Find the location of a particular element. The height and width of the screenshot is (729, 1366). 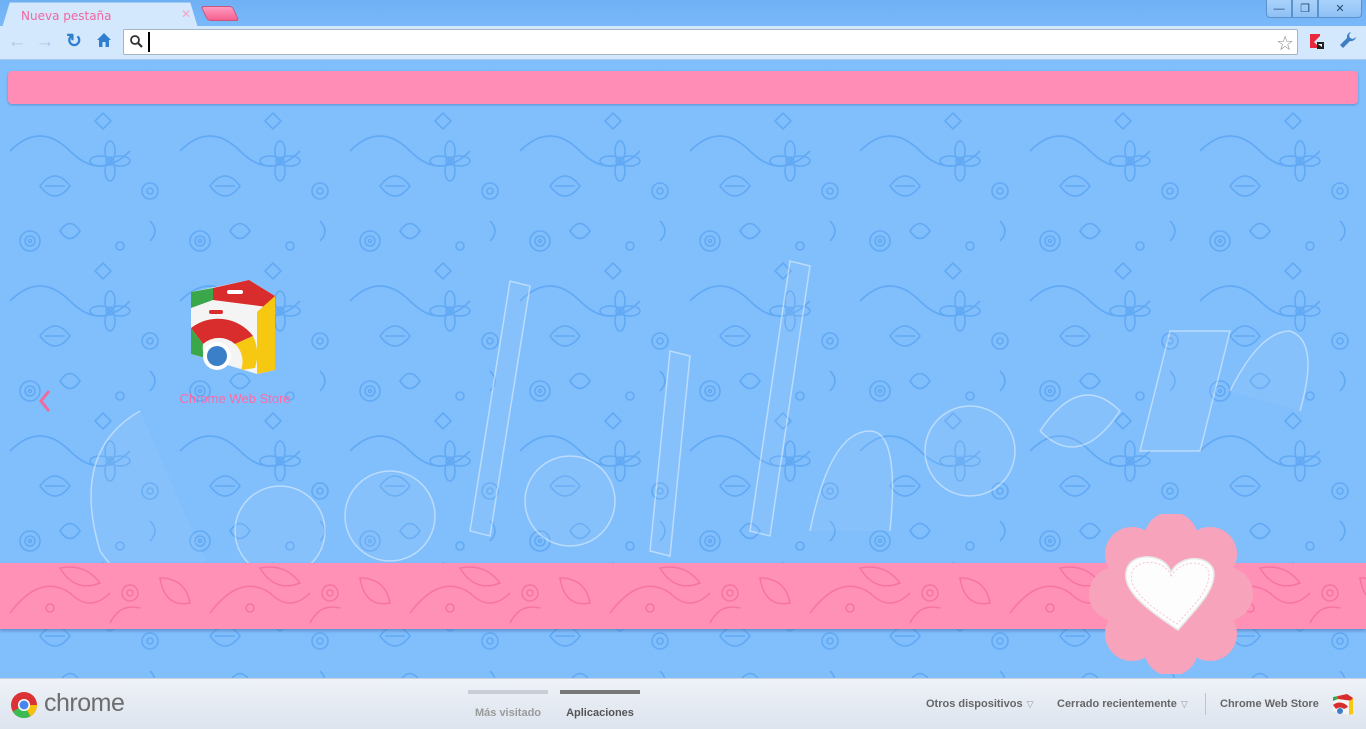

reload-button: ↻ is located at coordinates (74, 42).